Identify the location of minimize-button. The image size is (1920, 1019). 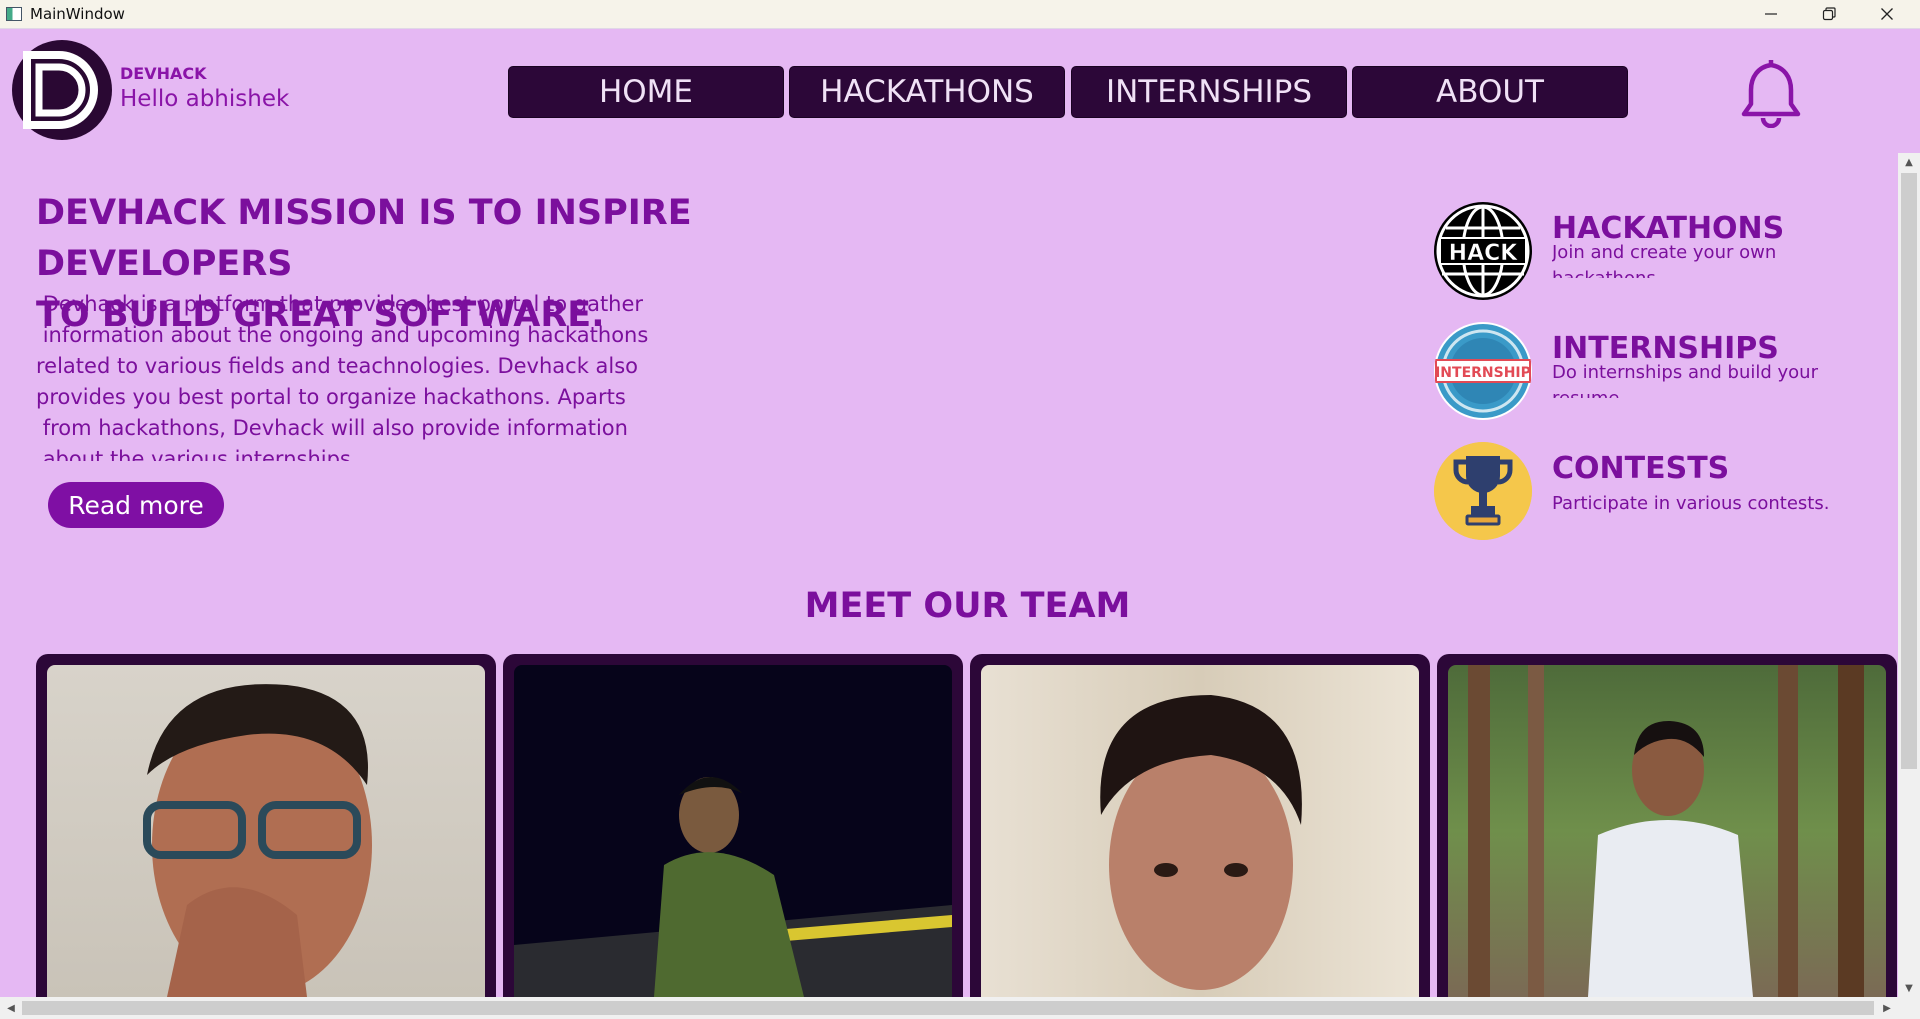
(1771, 14).